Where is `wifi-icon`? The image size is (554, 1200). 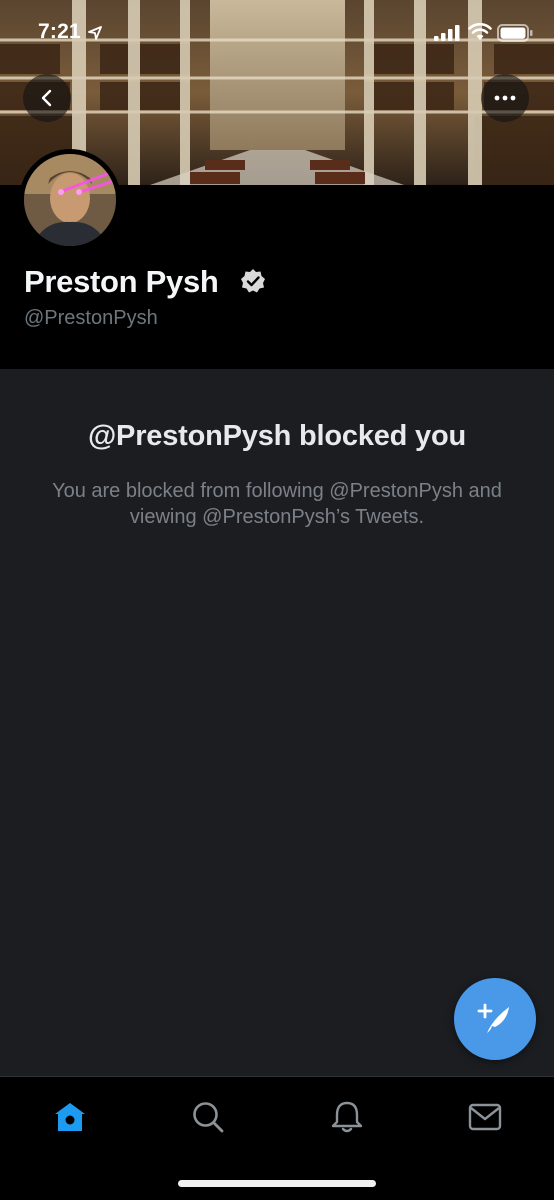
wifi-icon is located at coordinates (480, 31).